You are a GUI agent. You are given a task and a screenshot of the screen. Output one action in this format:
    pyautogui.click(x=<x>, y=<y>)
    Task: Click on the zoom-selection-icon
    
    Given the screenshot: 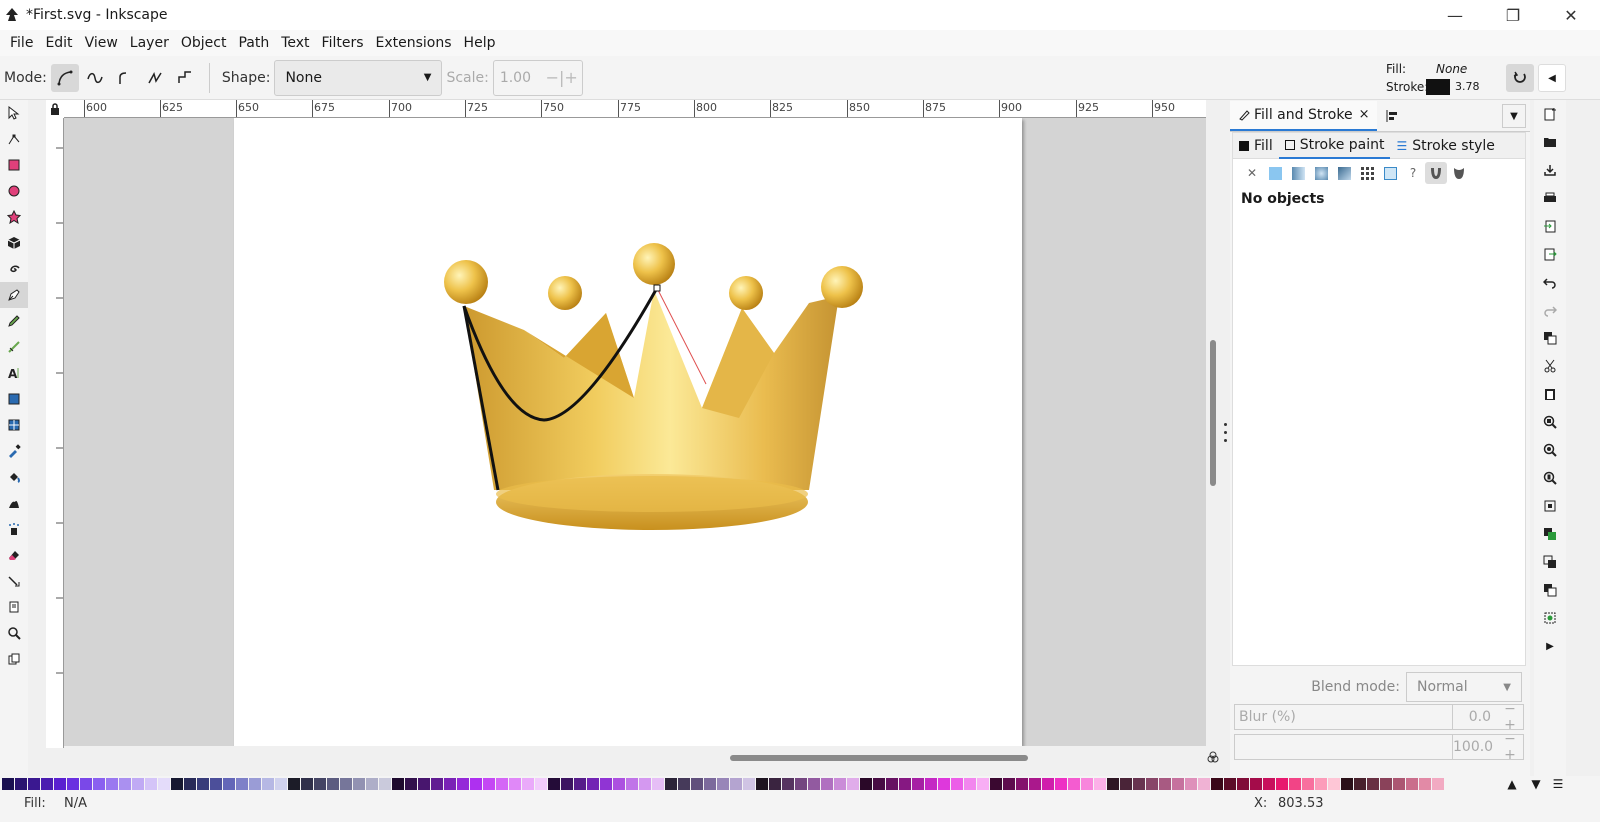 What is the action you would take?
    pyautogui.click(x=1550, y=422)
    